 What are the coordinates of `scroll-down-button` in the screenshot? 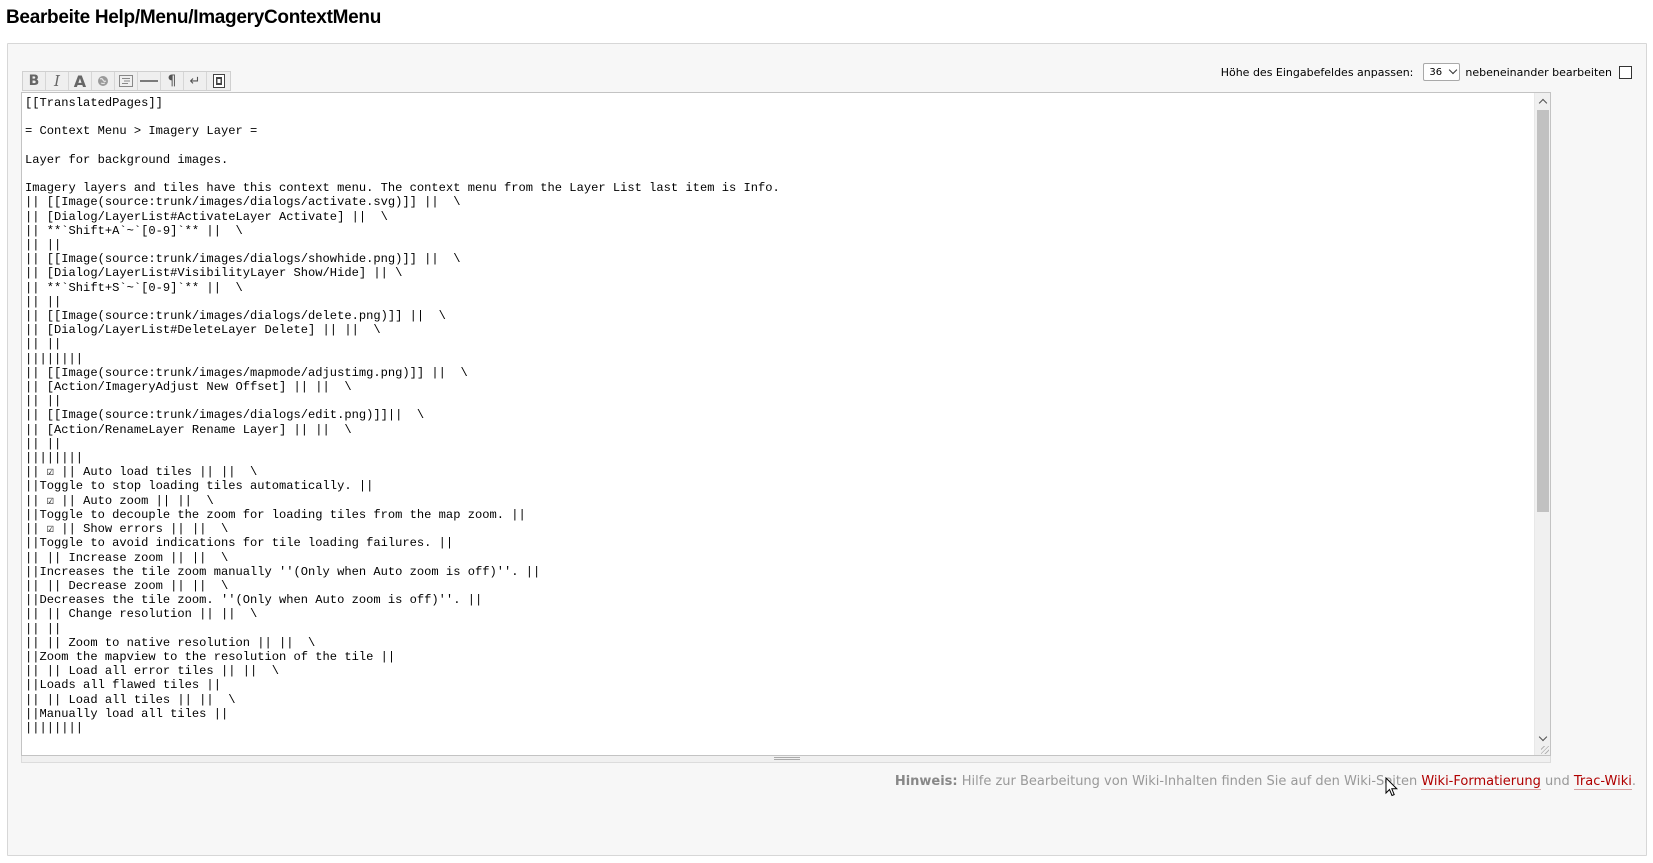 It's located at (1542, 739).